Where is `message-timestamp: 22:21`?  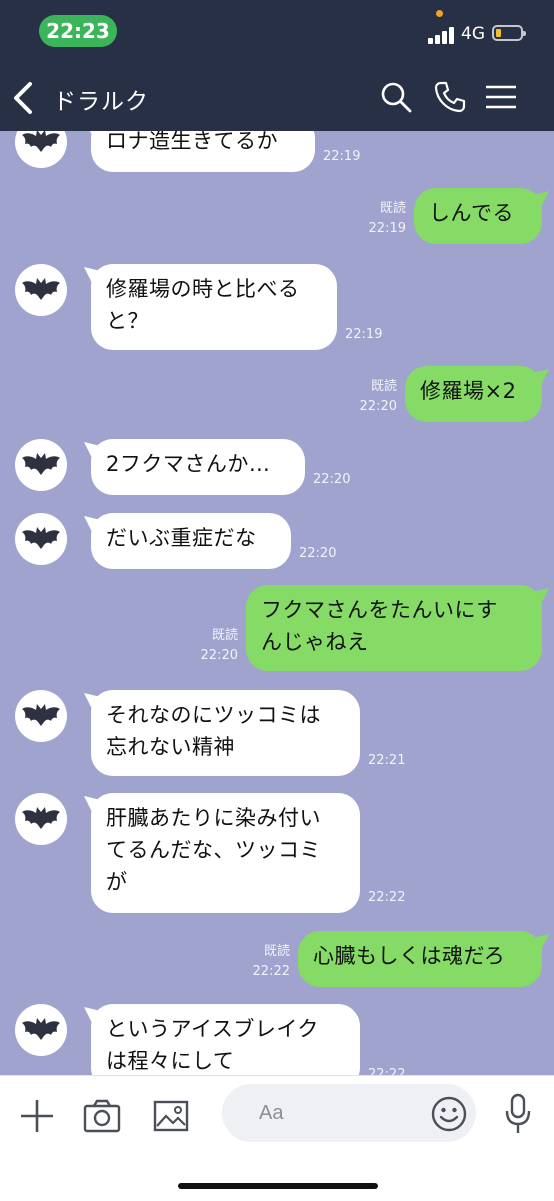
message-timestamp: 22:21 is located at coordinates (387, 760).